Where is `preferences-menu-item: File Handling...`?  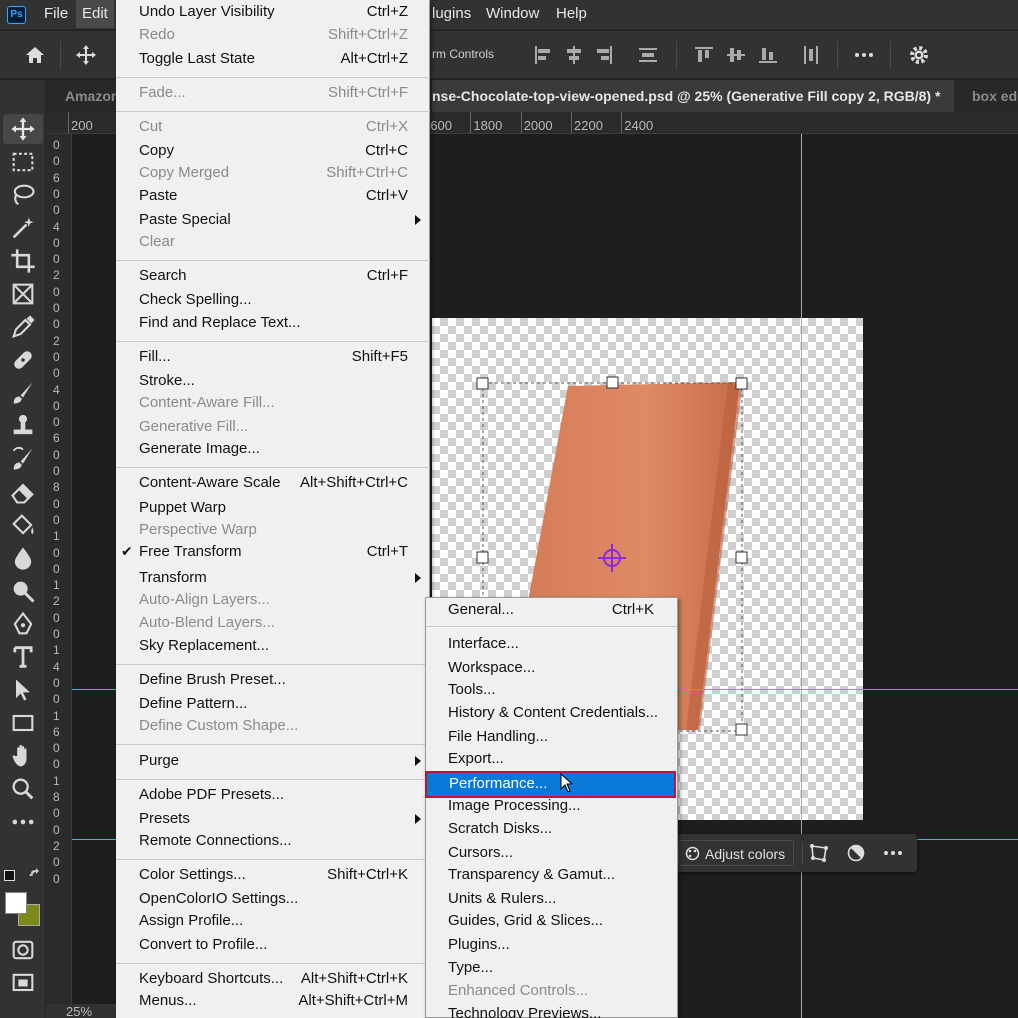
preferences-menu-item: File Handling... is located at coordinates (551, 737).